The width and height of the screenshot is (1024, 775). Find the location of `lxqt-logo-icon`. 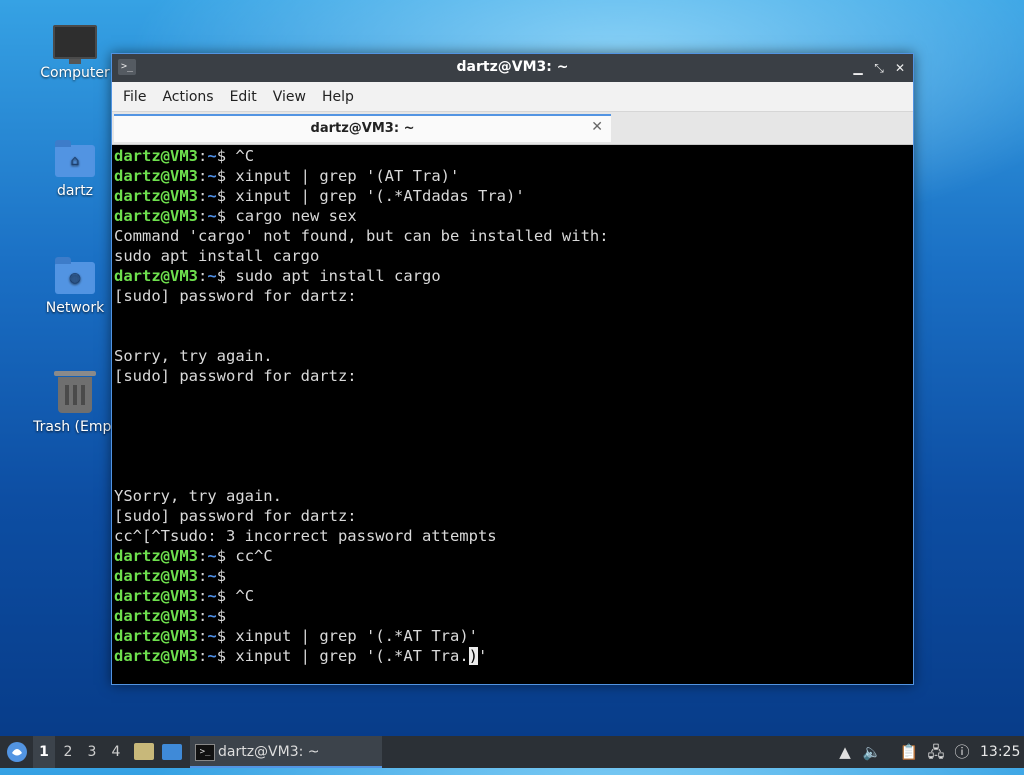

lxqt-logo-icon is located at coordinates (17, 752).